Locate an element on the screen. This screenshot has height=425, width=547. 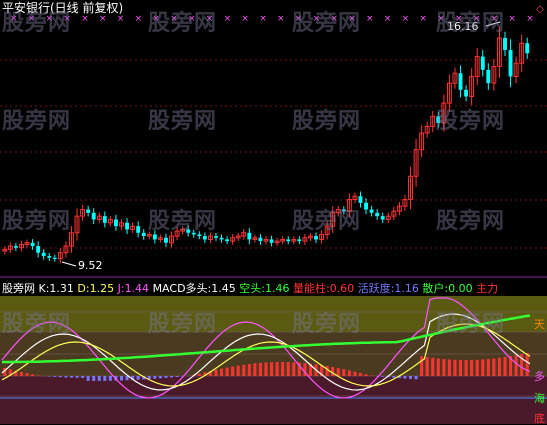
low-pointer is located at coordinates (69, 264).